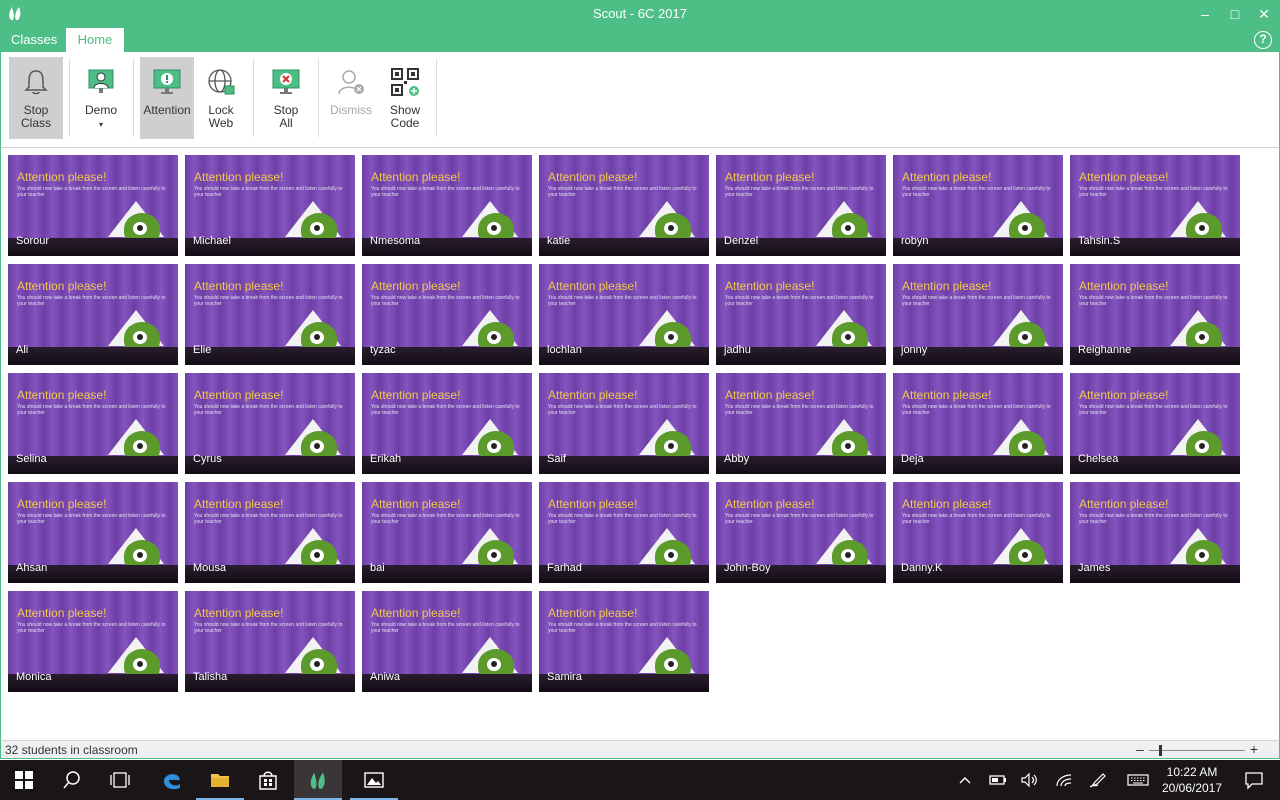 The height and width of the screenshot is (800, 1280). What do you see at coordinates (95, 40) in the screenshot?
I see `tab-home: Home` at bounding box center [95, 40].